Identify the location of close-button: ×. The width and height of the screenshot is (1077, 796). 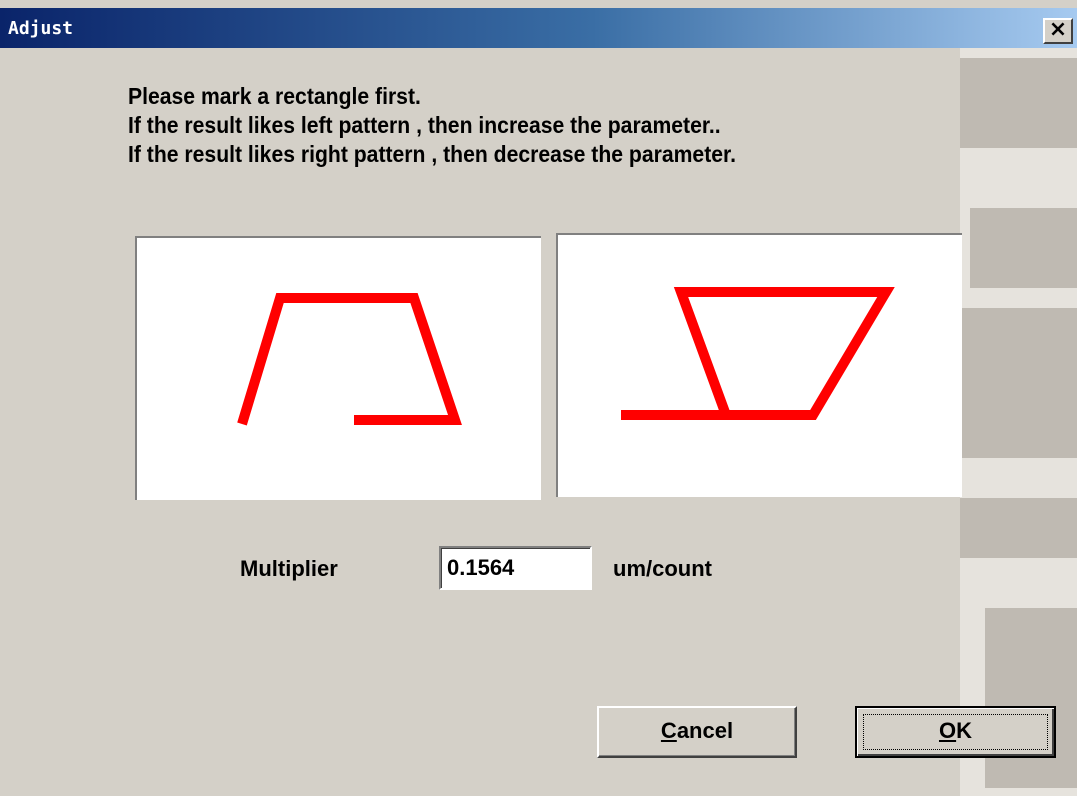
(1058, 31).